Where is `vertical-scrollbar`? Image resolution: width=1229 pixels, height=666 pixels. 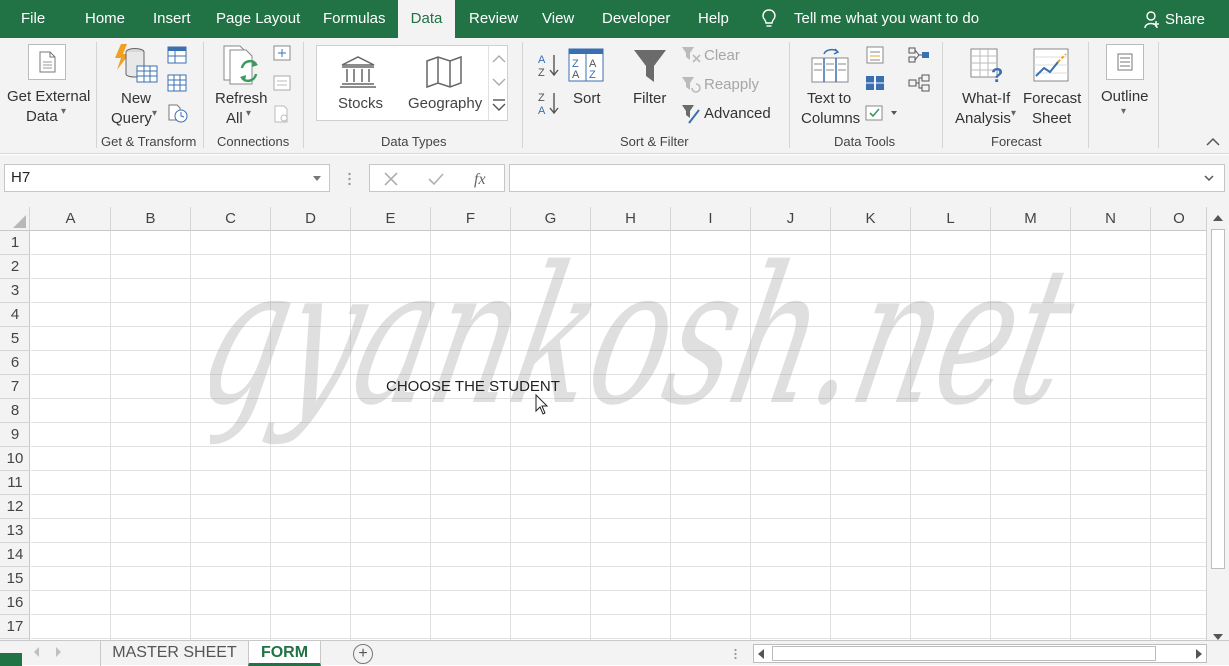 vertical-scrollbar is located at coordinates (1217, 425).